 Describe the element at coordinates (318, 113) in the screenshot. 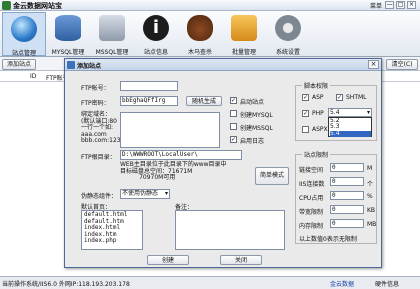

I see `php-label: PHP` at that location.